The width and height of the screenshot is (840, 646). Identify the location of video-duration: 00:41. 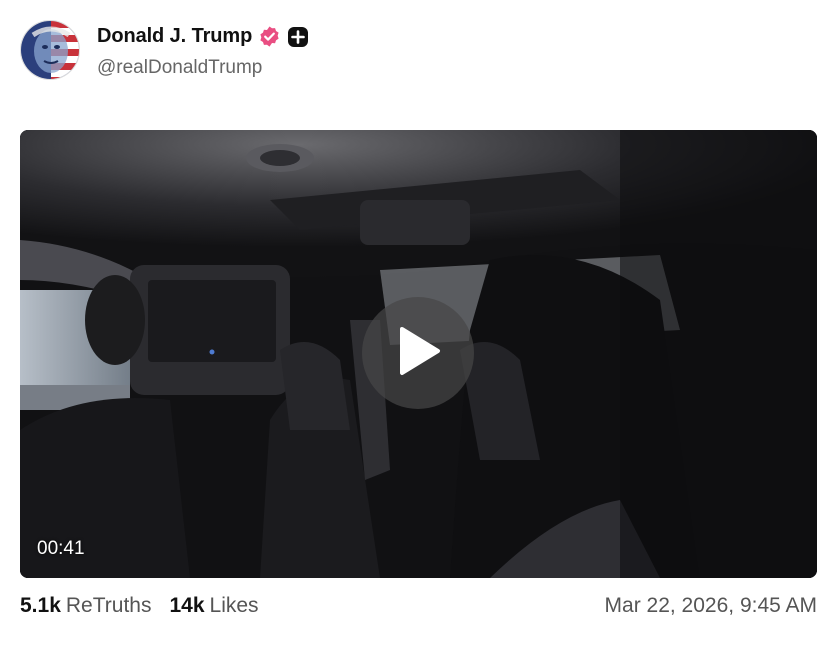
(61, 548).